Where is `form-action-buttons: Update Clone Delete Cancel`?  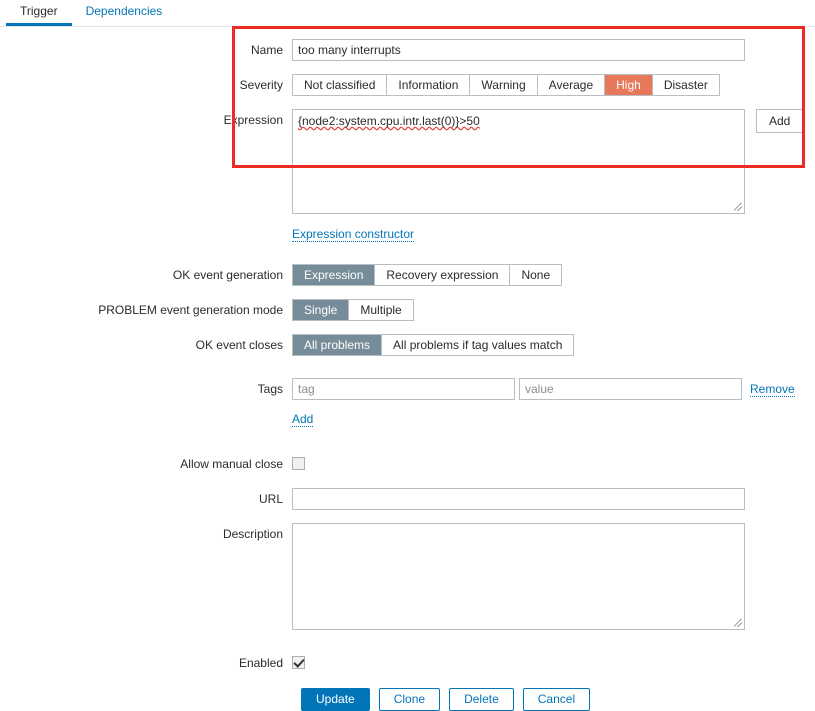
form-action-buttons: Update Clone Delete Cancel is located at coordinates (407, 699).